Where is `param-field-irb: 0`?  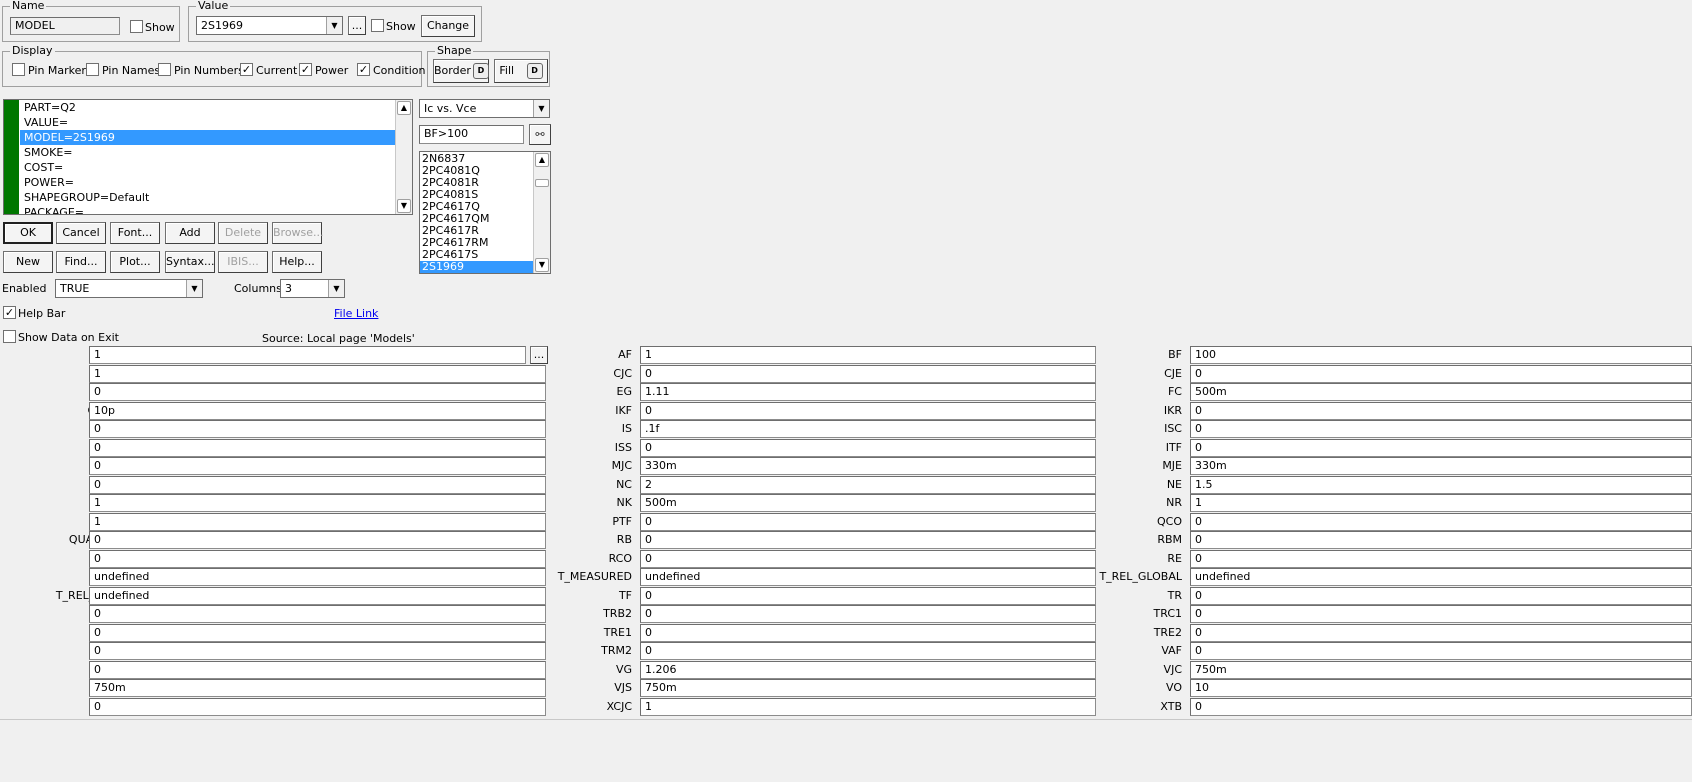
param-field-irb: 0 is located at coordinates (317, 429).